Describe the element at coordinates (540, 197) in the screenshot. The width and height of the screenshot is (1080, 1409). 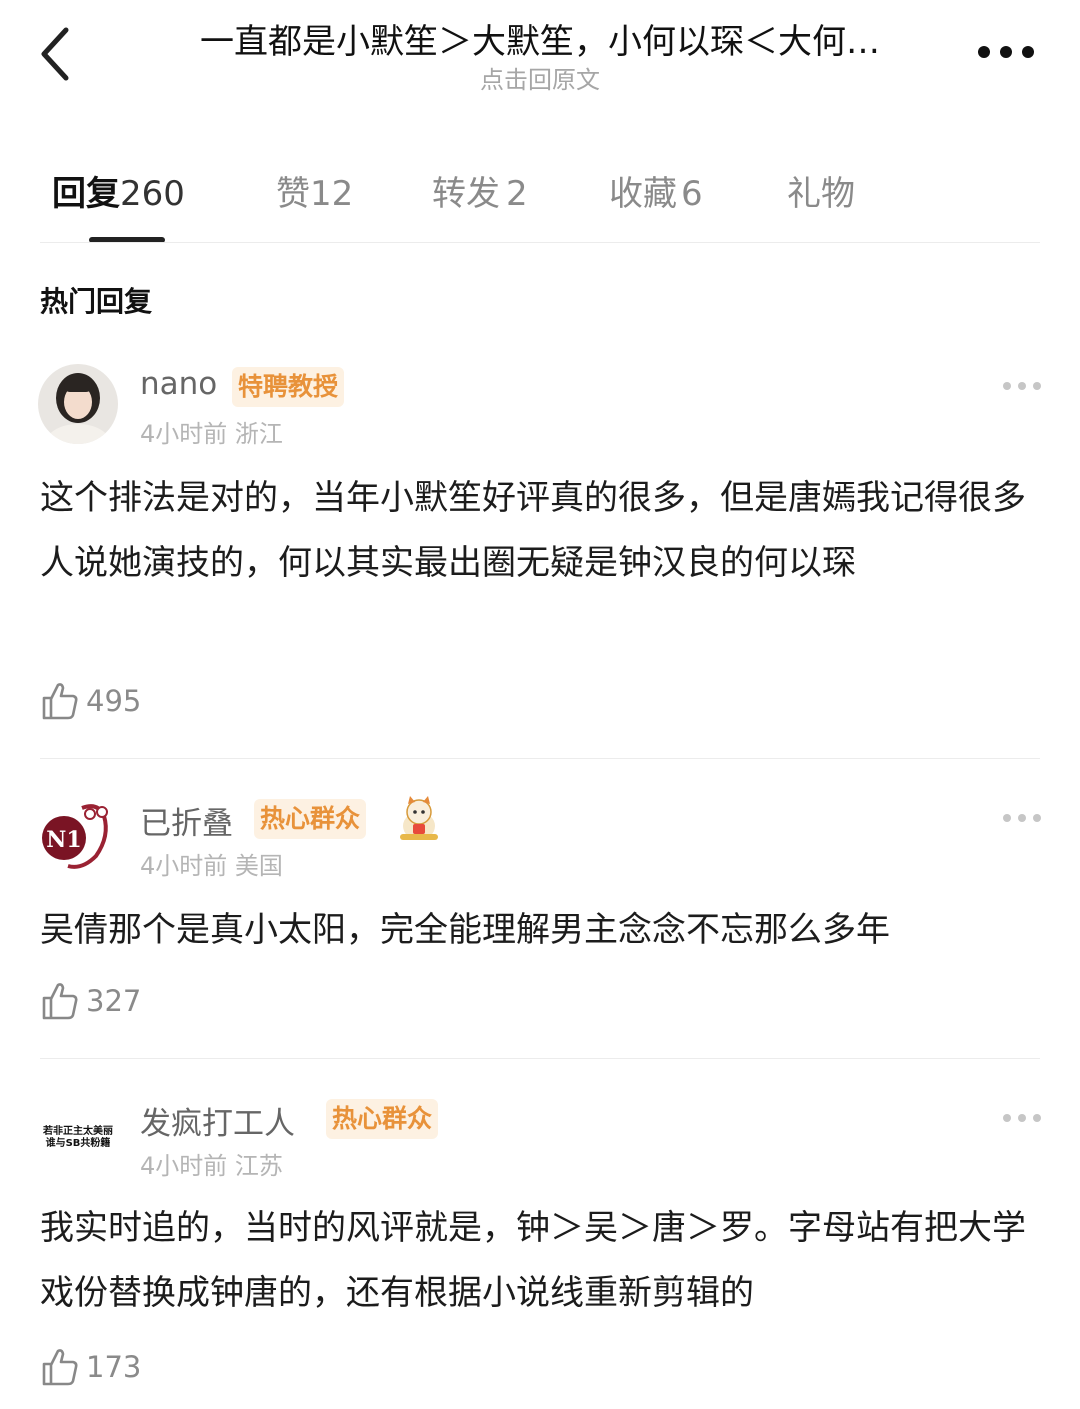
I see `tab-bar: 回复260 赞12 转发 2 收藏 6 礼物` at that location.